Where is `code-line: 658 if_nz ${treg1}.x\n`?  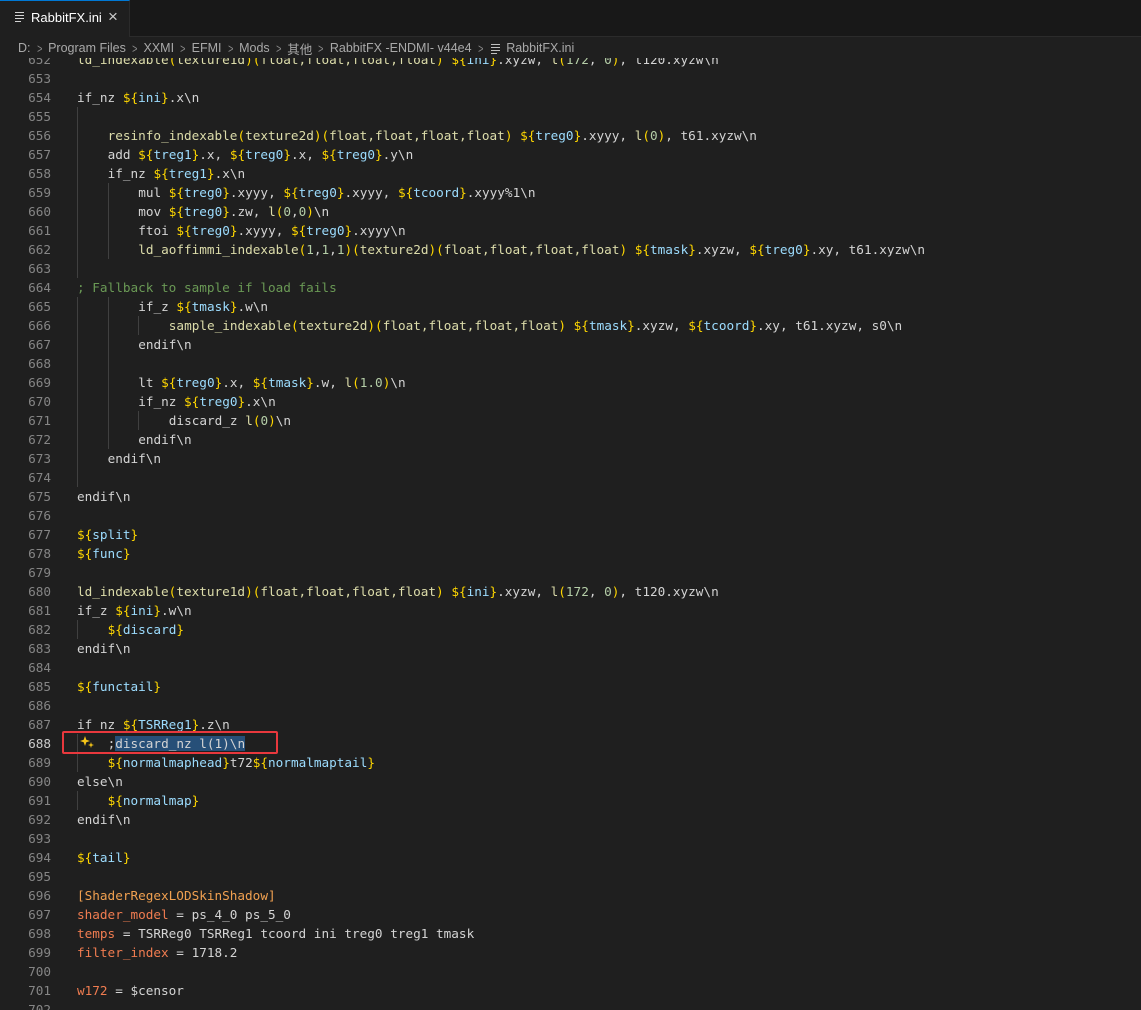
code-line: 658 if_nz ${treg1}.x\n is located at coordinates (570, 173).